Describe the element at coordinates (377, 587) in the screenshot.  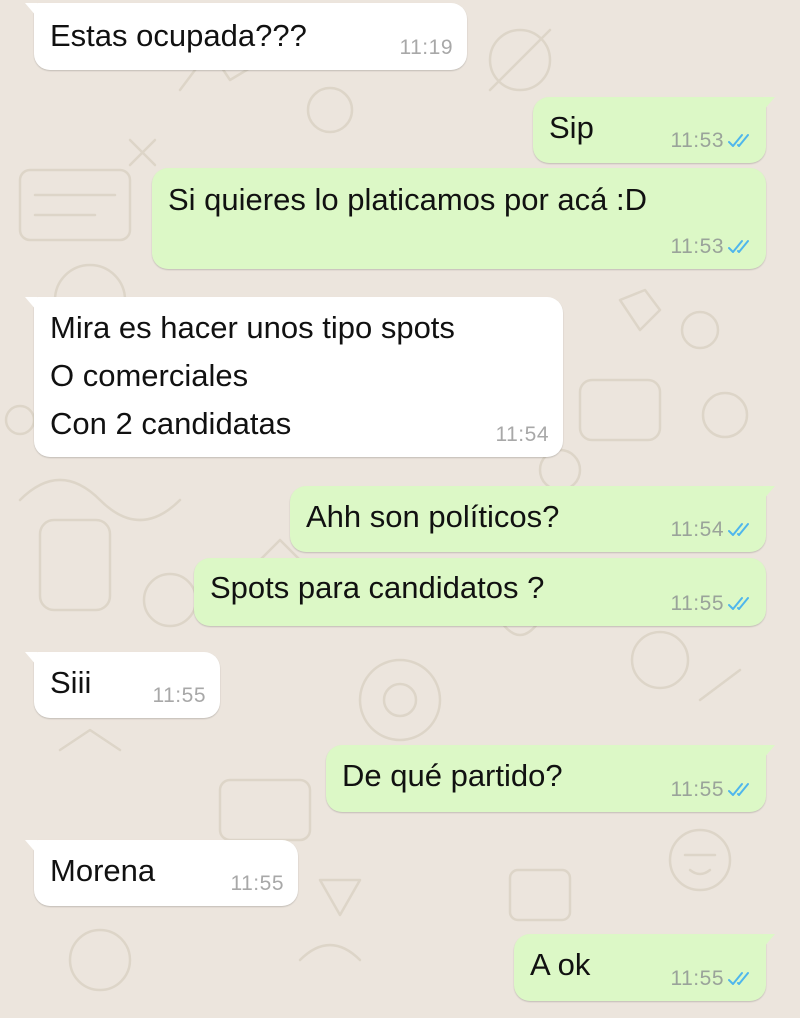
I see `message-text: Spots para candidatos ?` at that location.